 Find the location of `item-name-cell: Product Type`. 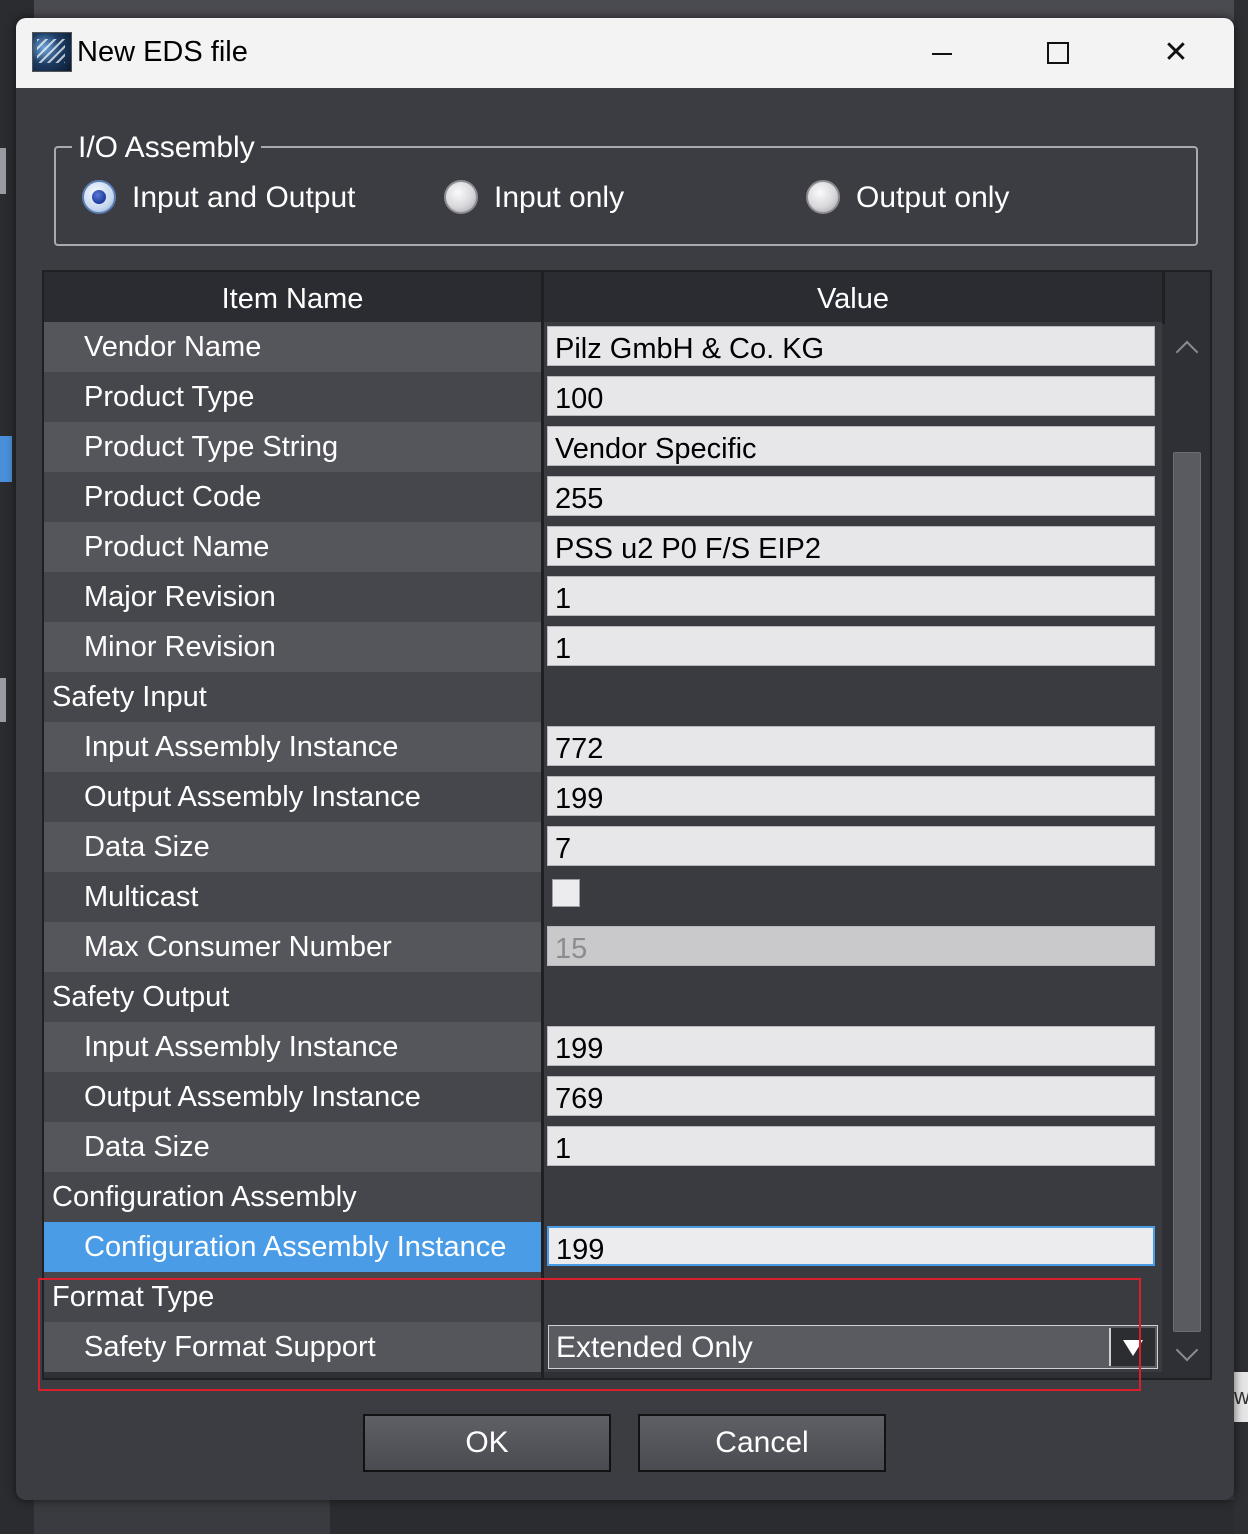

item-name-cell: Product Type is located at coordinates (292, 397).